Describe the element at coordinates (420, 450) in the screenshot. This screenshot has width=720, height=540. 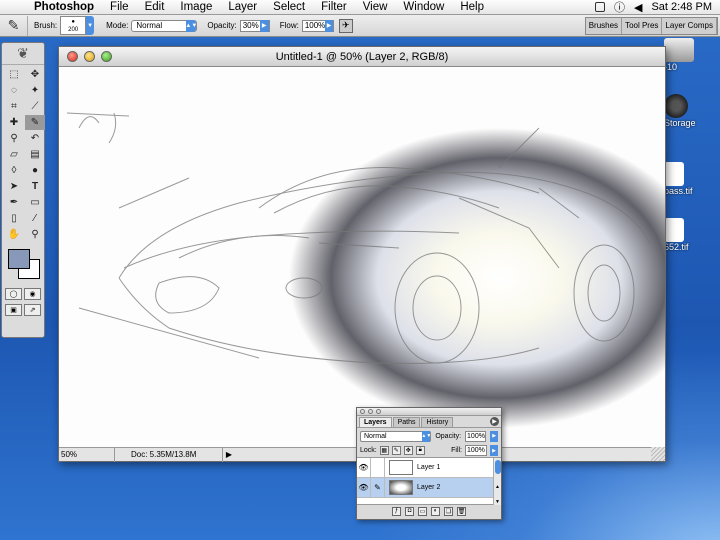
I see `lock-all-icon: 🔒︎` at that location.